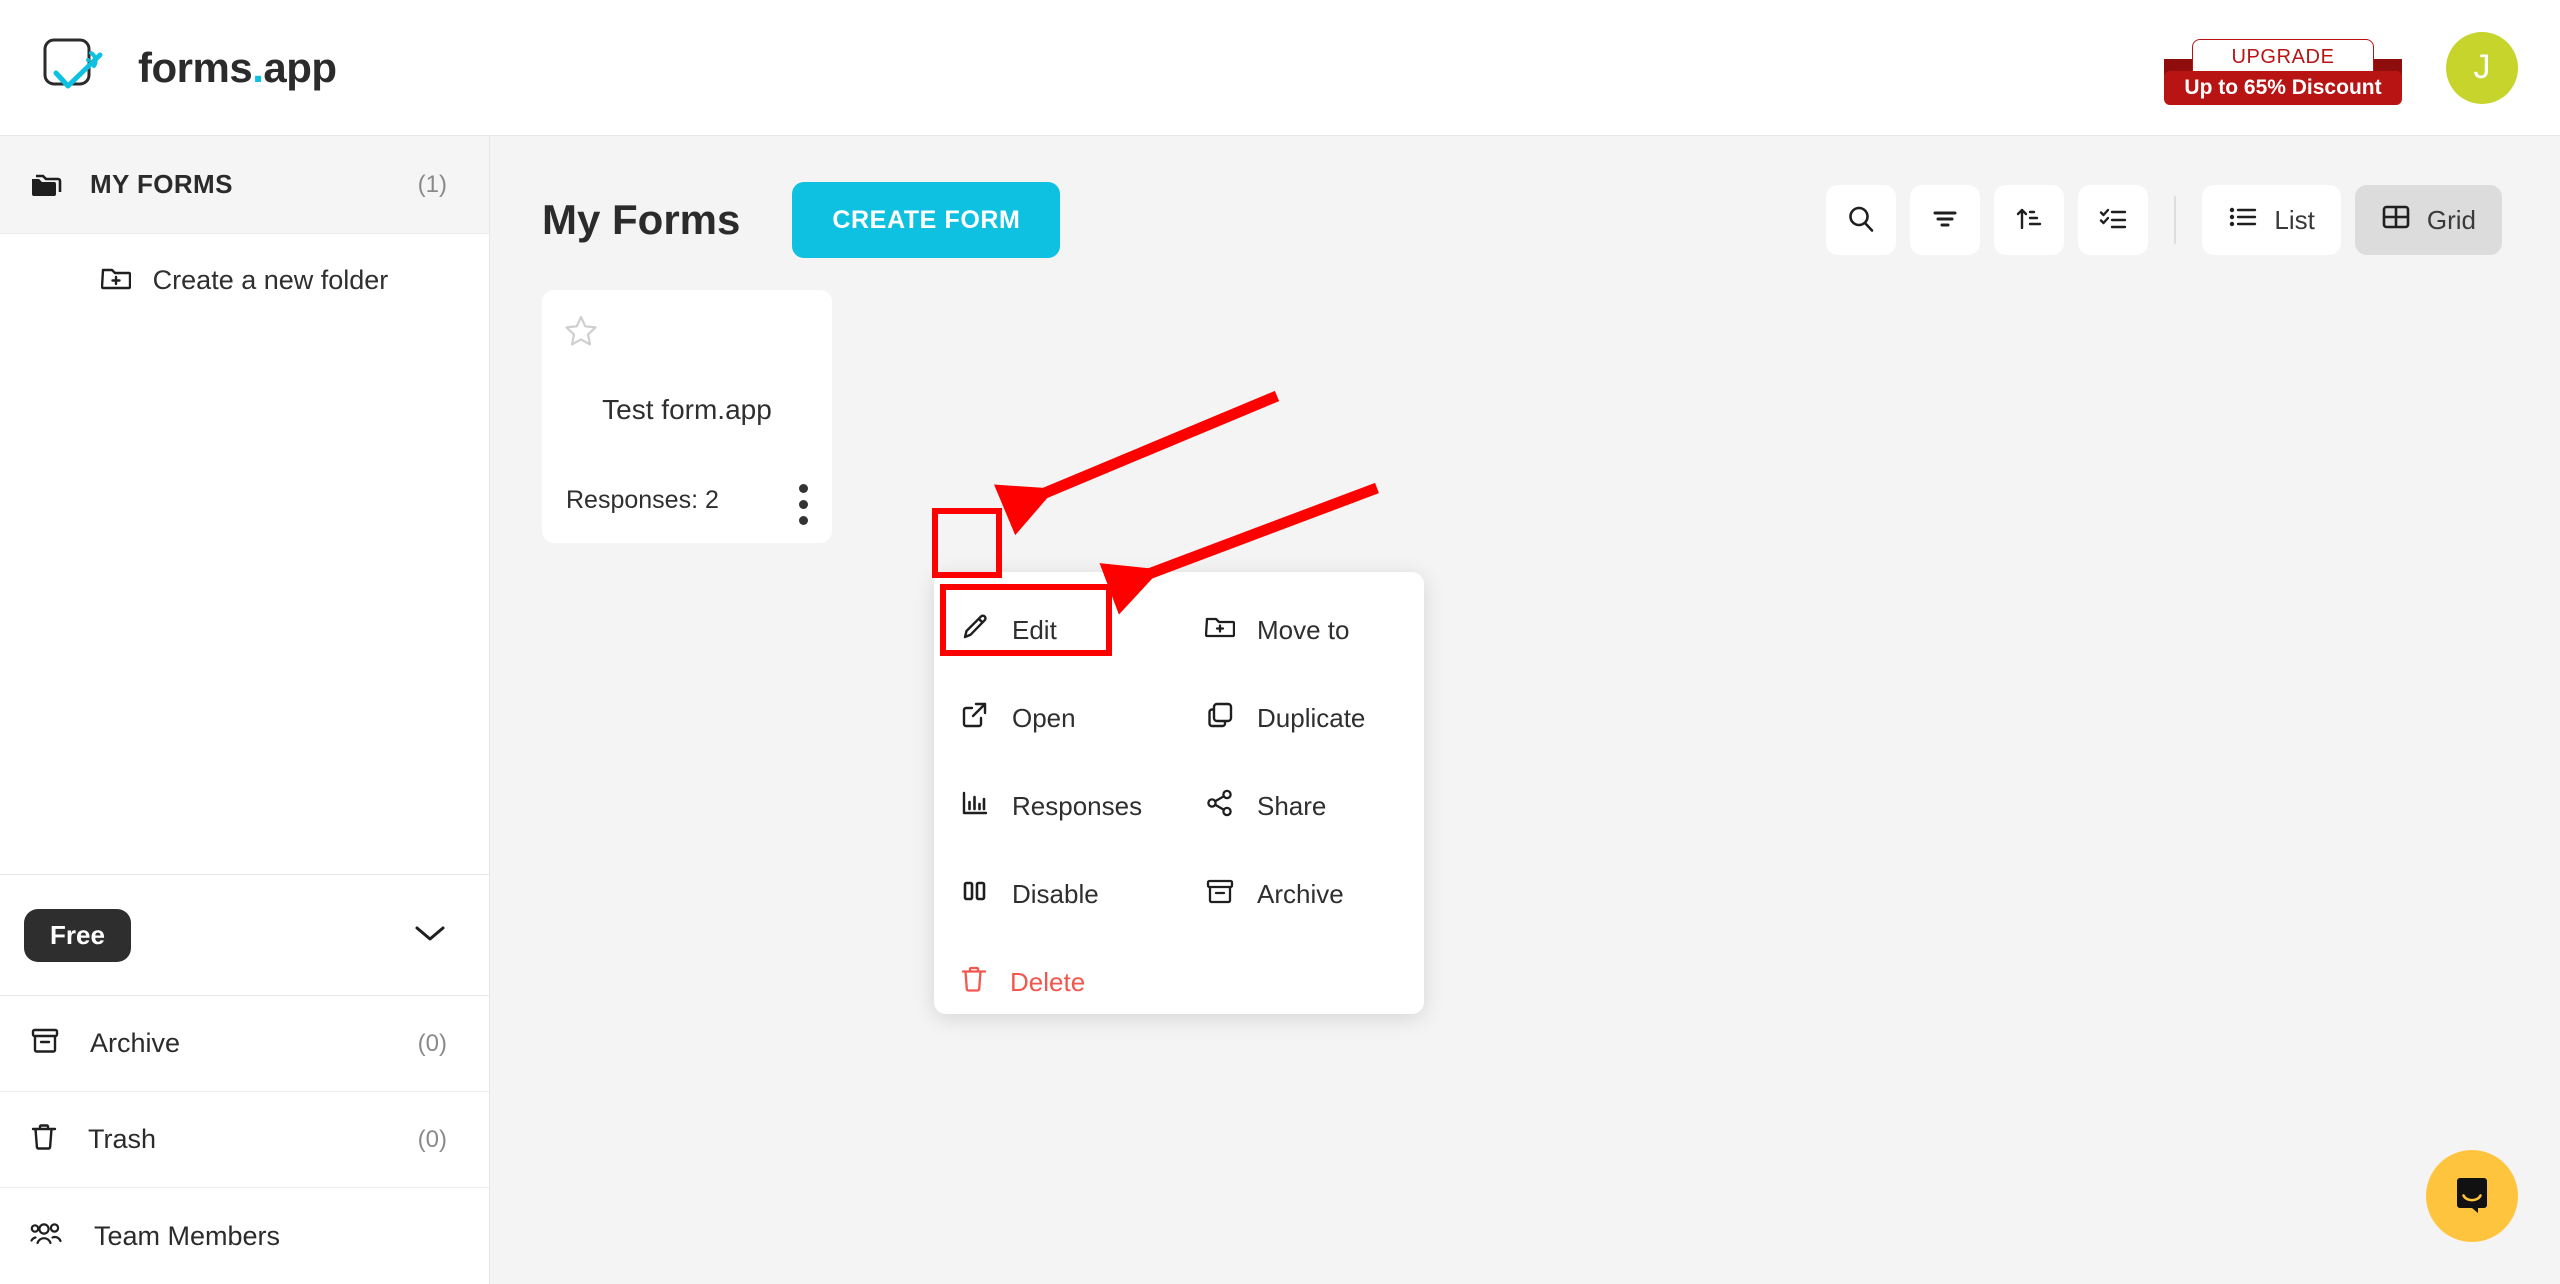 The width and height of the screenshot is (2560, 1284). I want to click on context-menu-item-move-to-label: Move to, so click(1303, 629).